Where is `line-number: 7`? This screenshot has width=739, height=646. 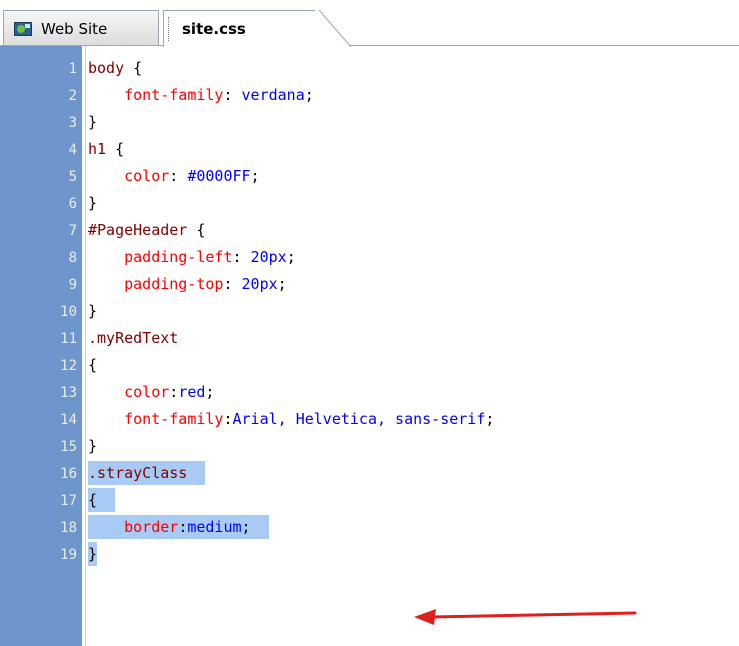 line-number: 7 is located at coordinates (72, 231).